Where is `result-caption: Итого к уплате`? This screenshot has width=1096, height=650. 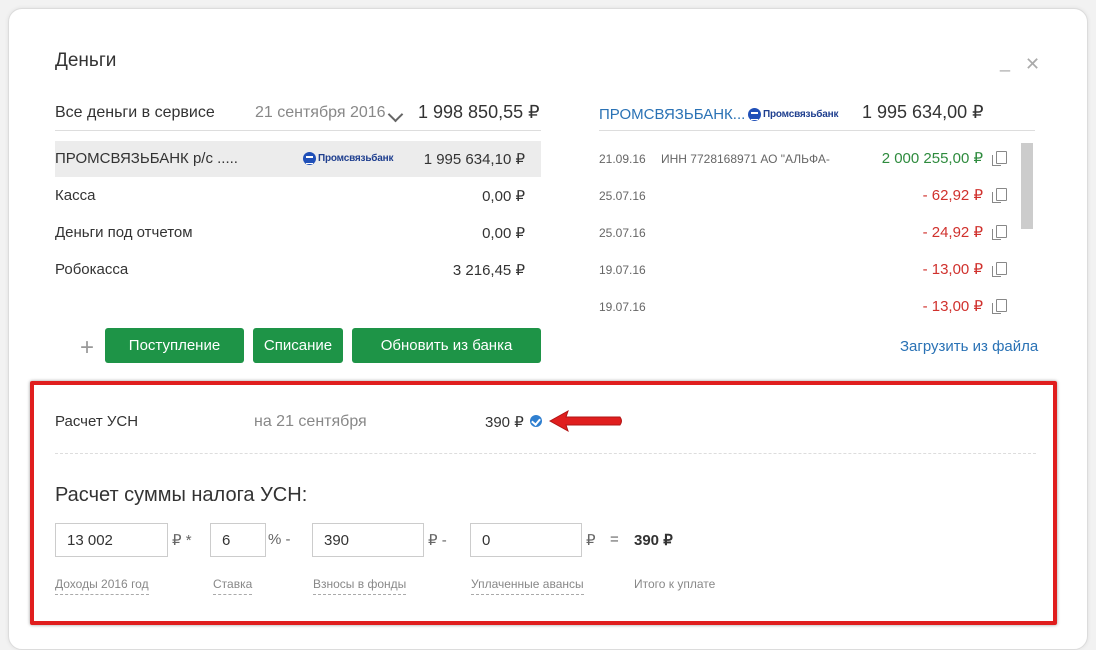 result-caption: Итого к уплате is located at coordinates (675, 584).